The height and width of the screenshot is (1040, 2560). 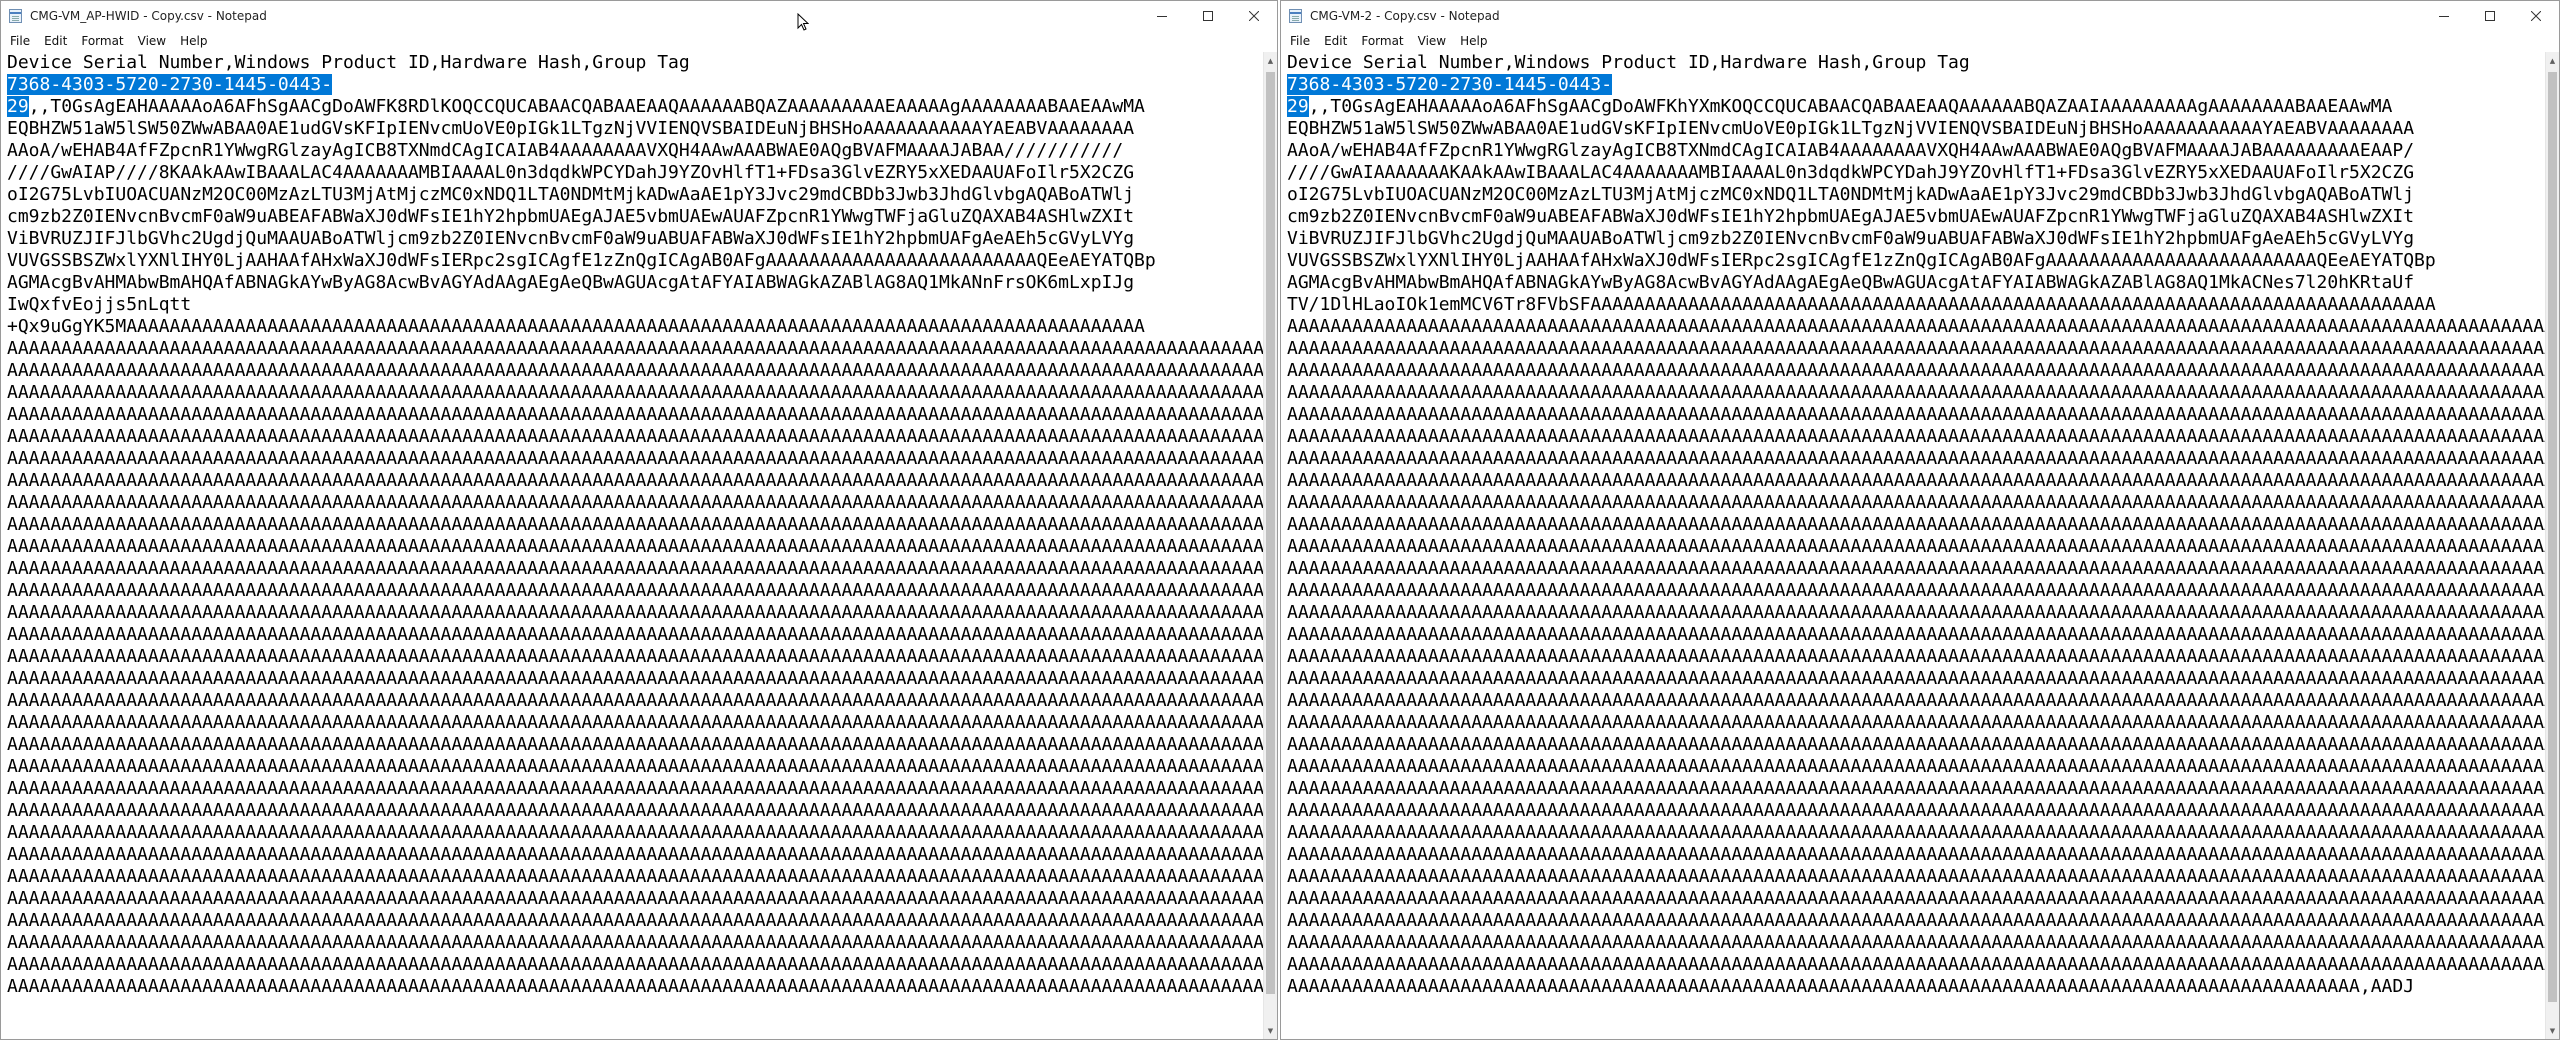 I want to click on text-line: 7368-4303-5720-2730-1445-0443-, so click(x=1916, y=85).